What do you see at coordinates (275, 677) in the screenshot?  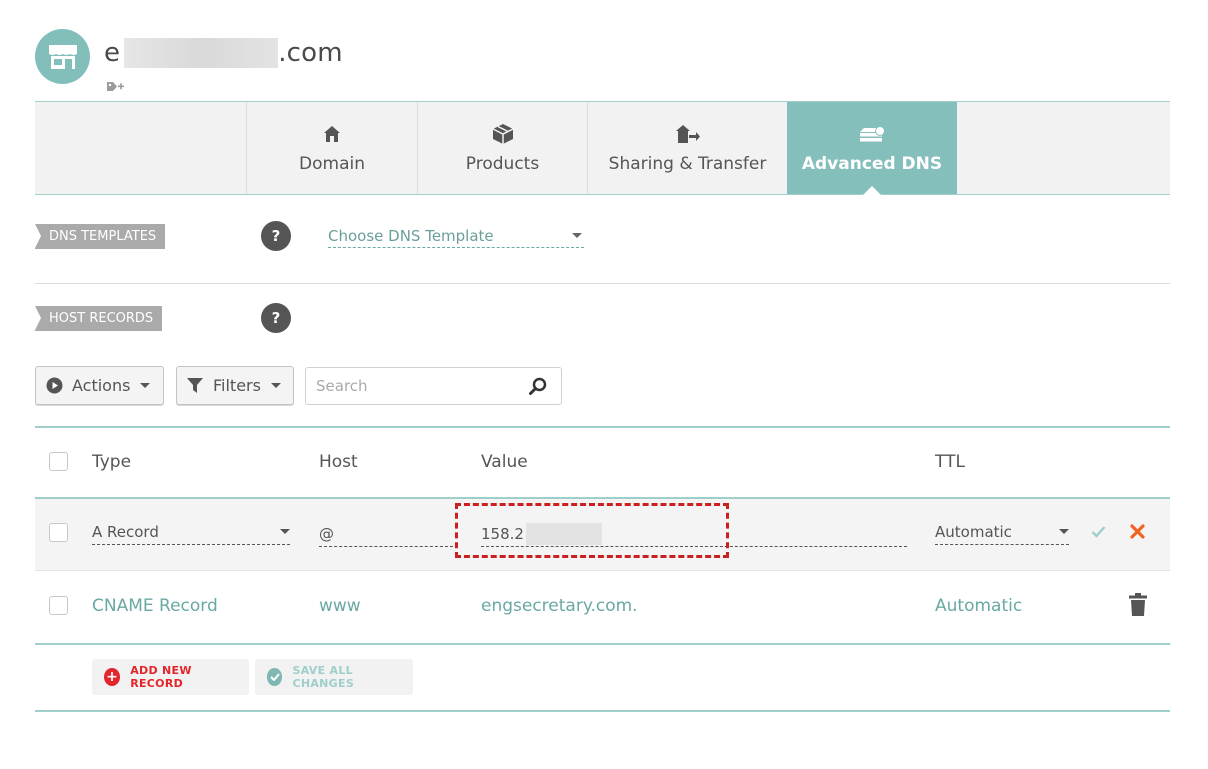 I see `check-circle-icon` at bounding box center [275, 677].